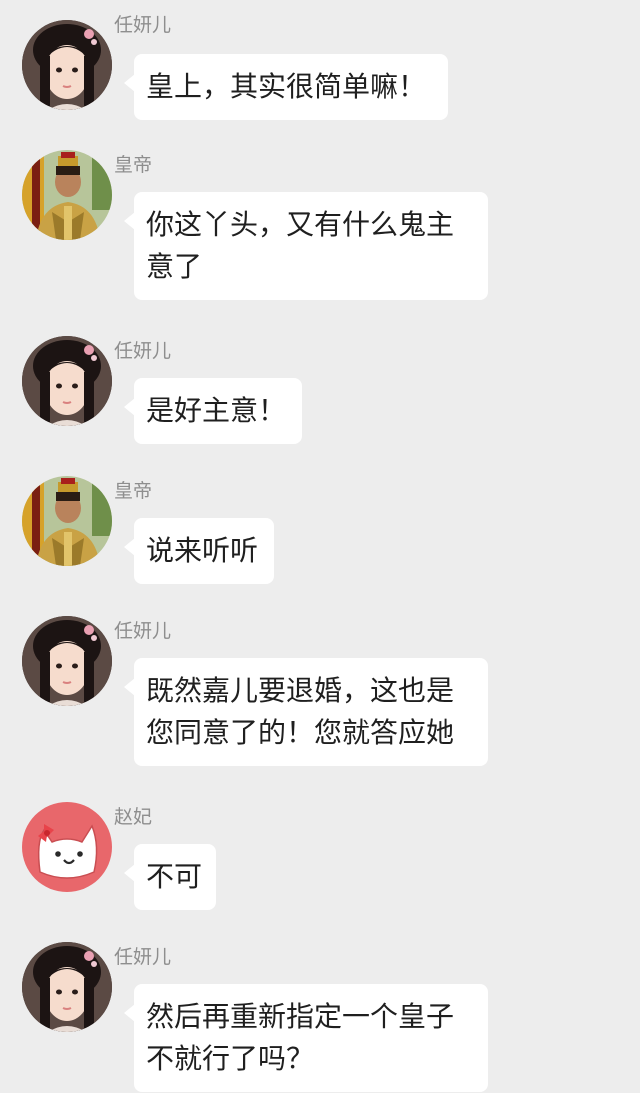 Image resolution: width=640 pixels, height=1093 pixels. What do you see at coordinates (170, 877) in the screenshot?
I see `message-bubble: 不可` at bounding box center [170, 877].